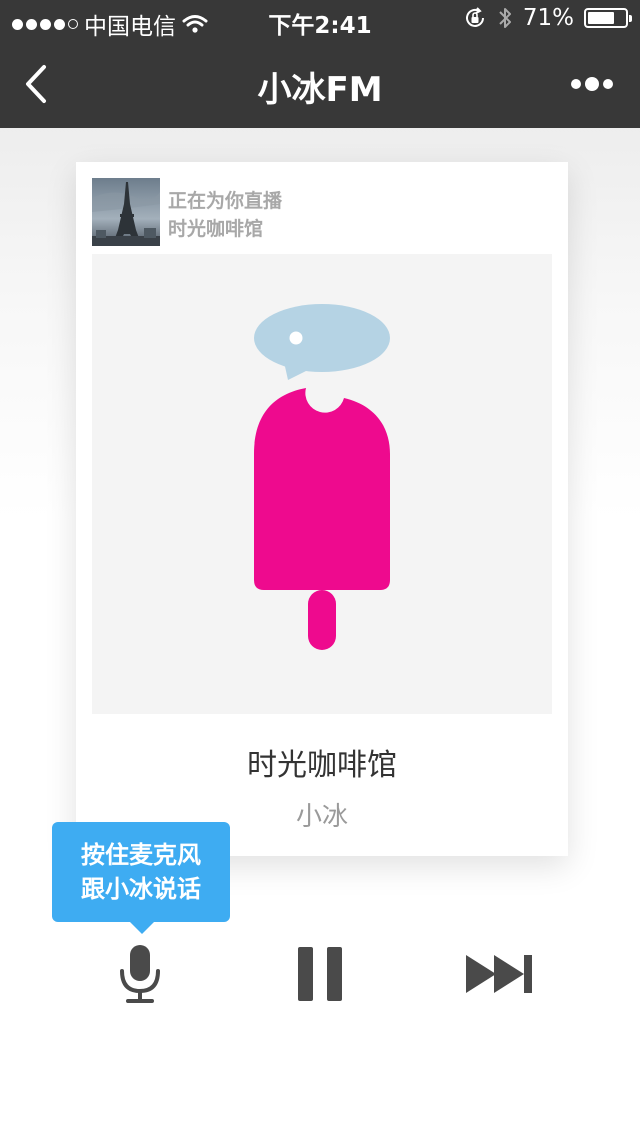 Image resolution: width=640 pixels, height=1136 pixels. I want to click on popsicle-mascot-illustration, so click(322, 477).